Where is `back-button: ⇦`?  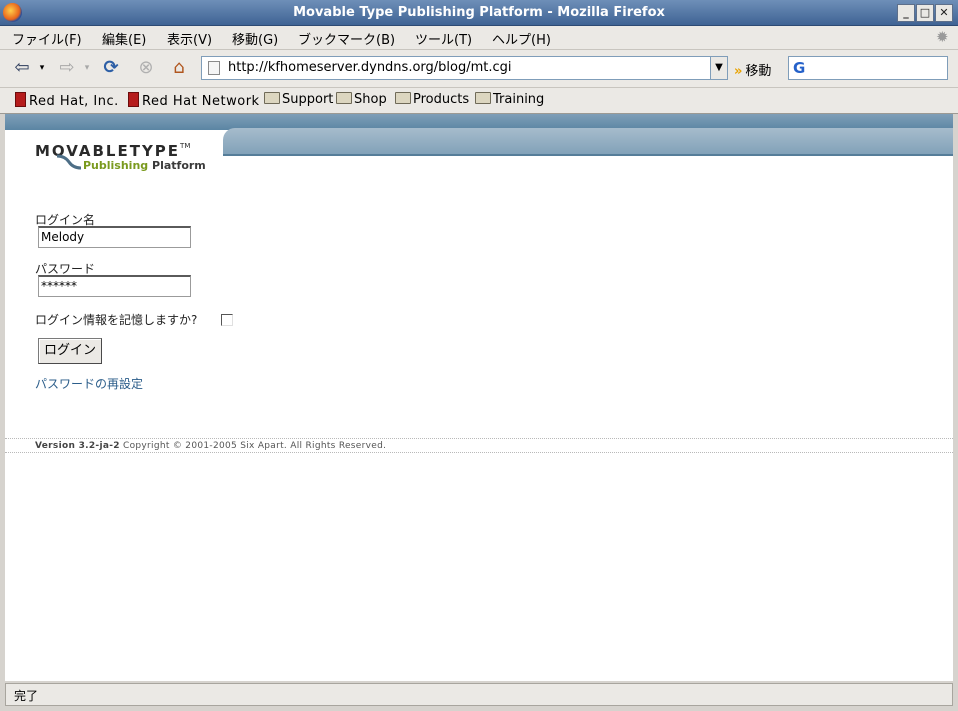
back-button: ⇦ is located at coordinates (22, 68).